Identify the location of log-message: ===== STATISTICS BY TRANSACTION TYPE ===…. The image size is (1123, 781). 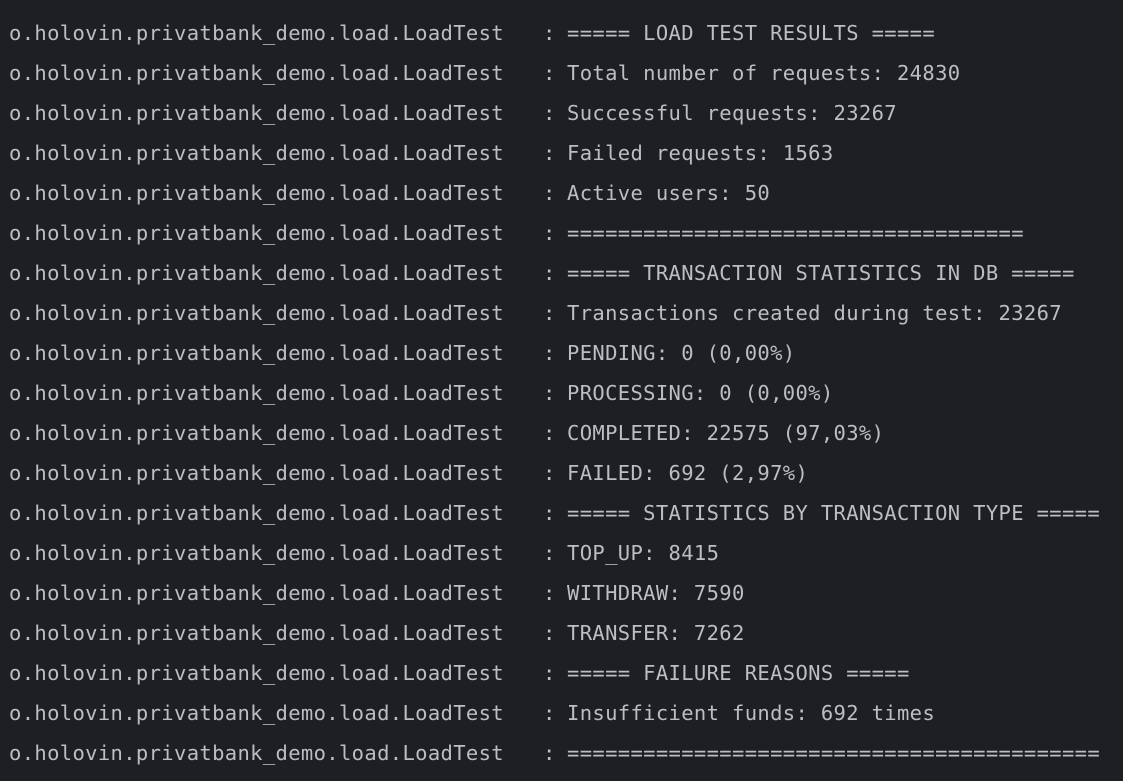
(834, 513).